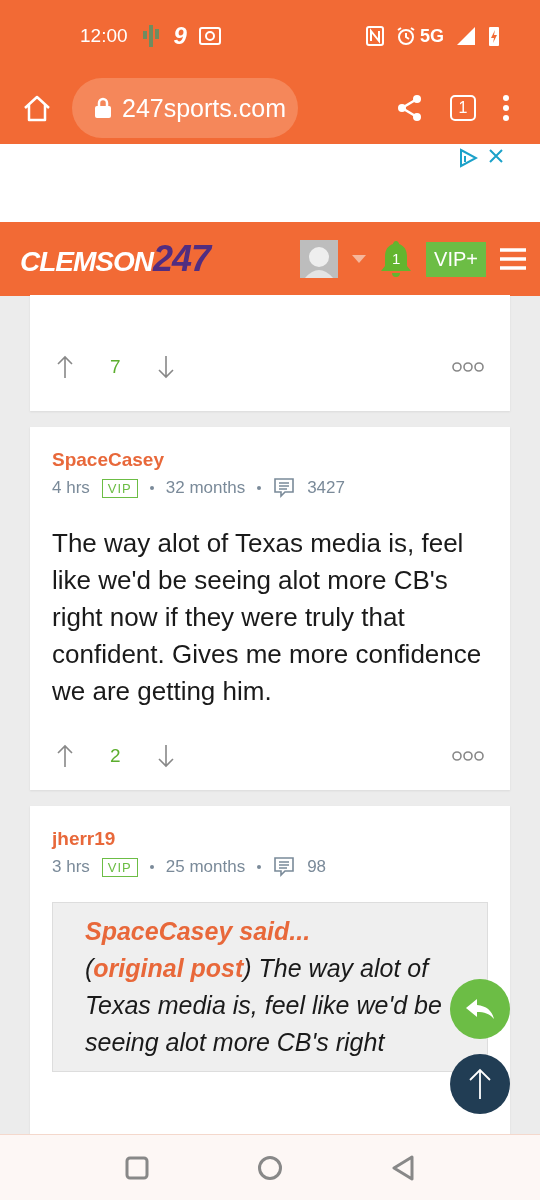  I want to click on post-body: The way alot of Texas media is, feel like we'd be seeing alot more CB's right now if they were truly that confident. Gives me more confidence we are getting him., so click(267, 617).